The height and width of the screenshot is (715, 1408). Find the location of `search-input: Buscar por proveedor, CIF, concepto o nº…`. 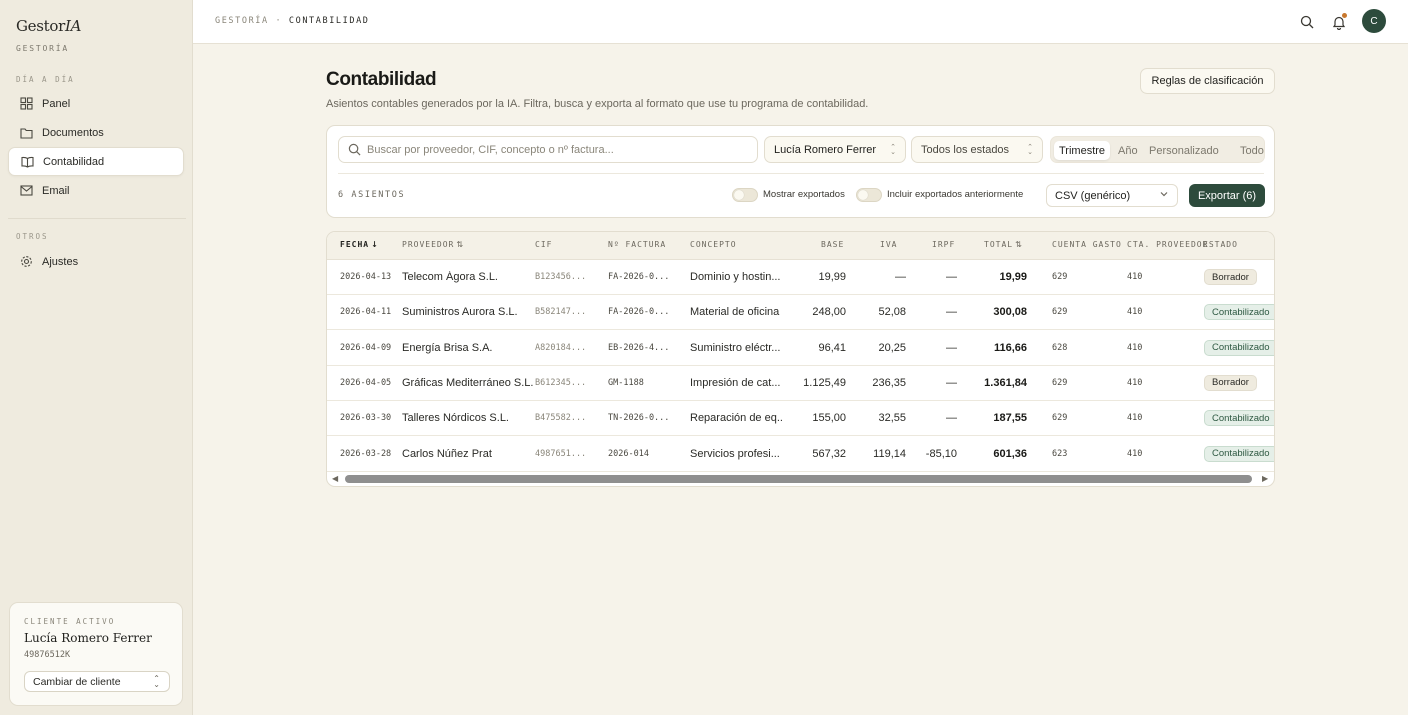

search-input: Buscar por proveedor, CIF, concepto o nº… is located at coordinates (548, 149).